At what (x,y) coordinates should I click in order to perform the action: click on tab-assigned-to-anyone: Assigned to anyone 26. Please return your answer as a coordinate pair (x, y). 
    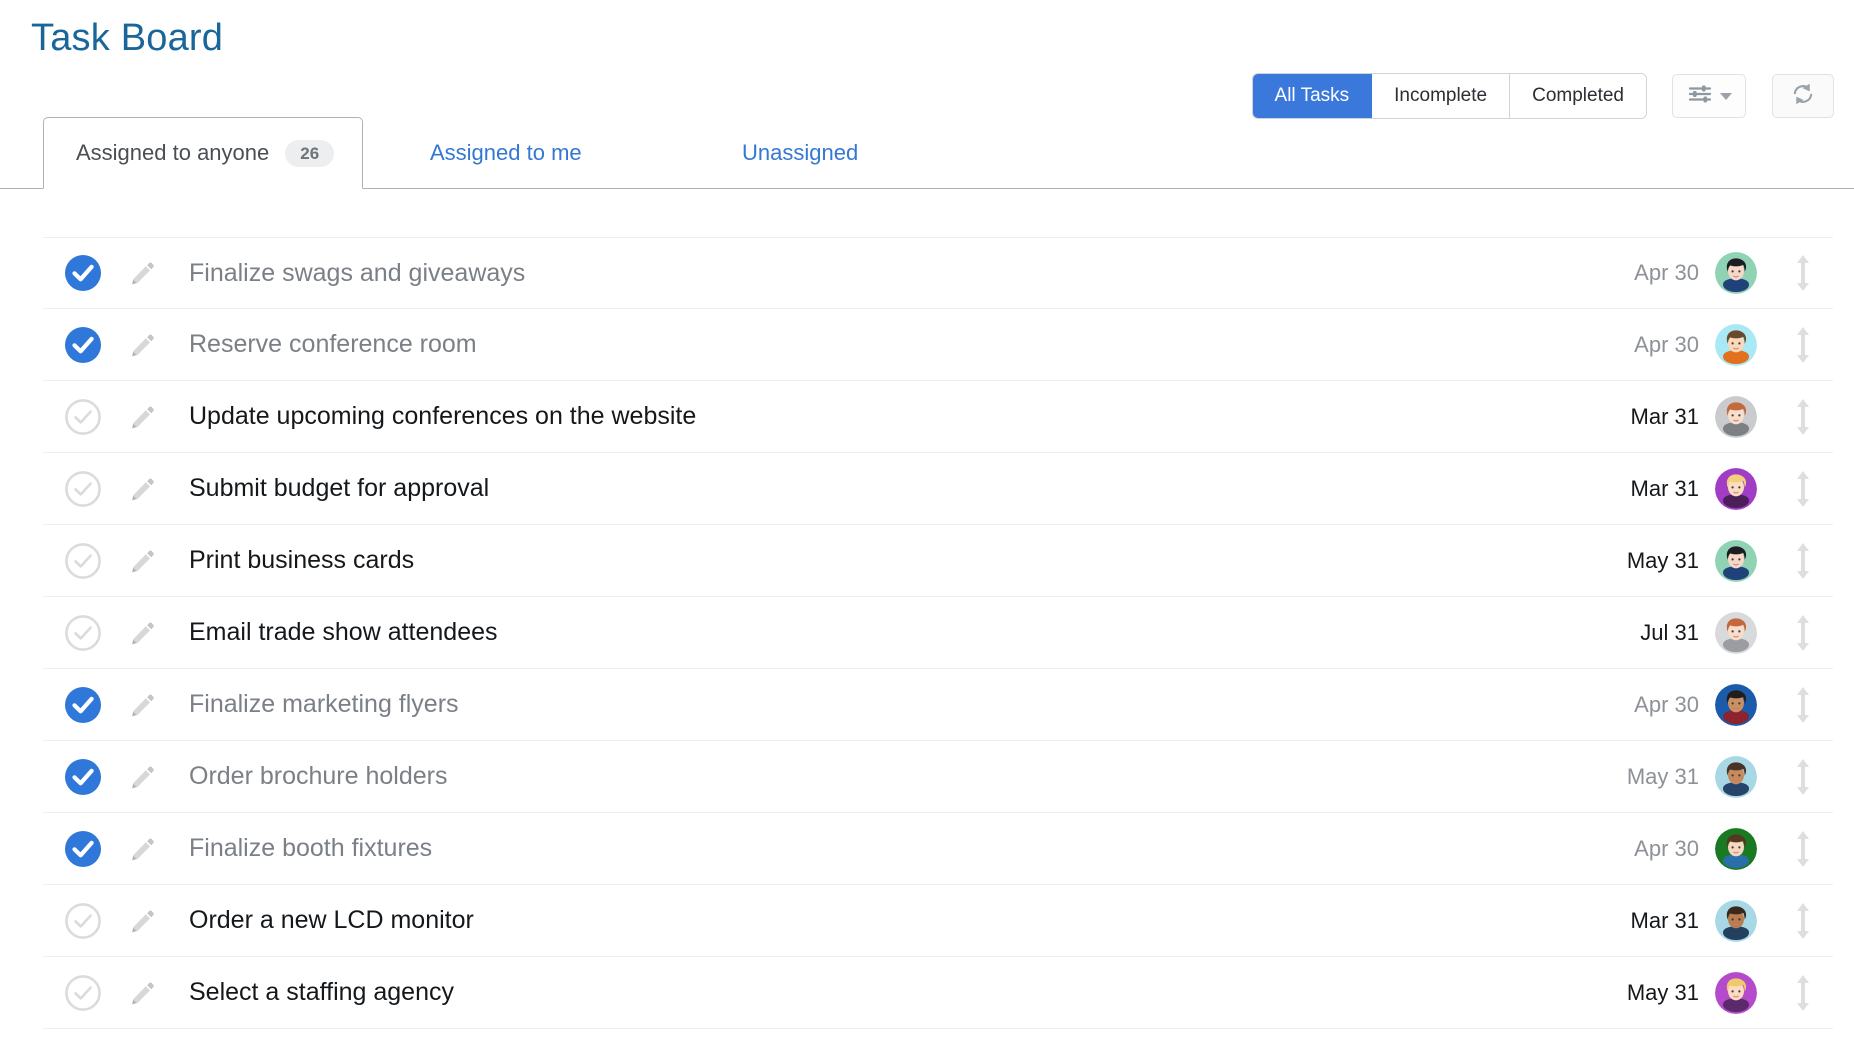
    Looking at the image, I should click on (203, 153).